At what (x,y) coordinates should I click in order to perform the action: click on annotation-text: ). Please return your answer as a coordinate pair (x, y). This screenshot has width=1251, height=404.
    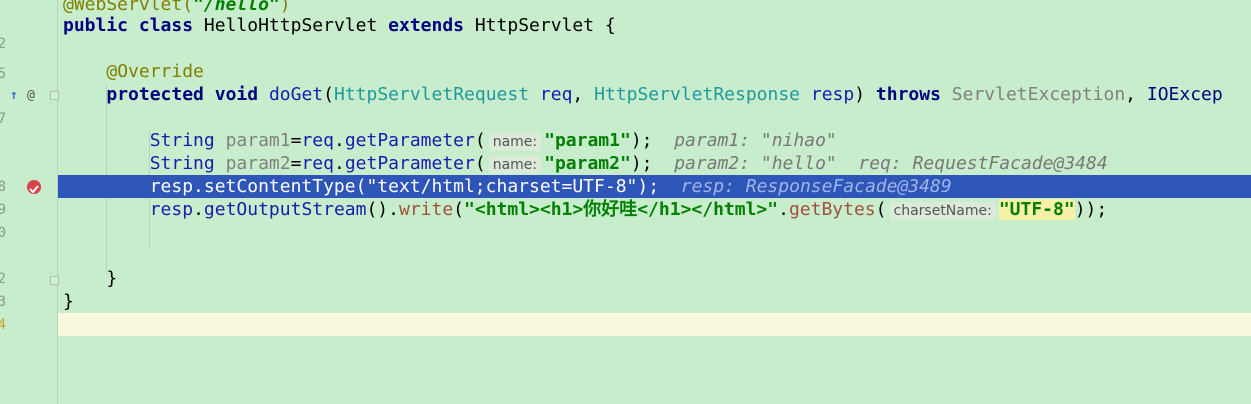
    Looking at the image, I should click on (285, 7).